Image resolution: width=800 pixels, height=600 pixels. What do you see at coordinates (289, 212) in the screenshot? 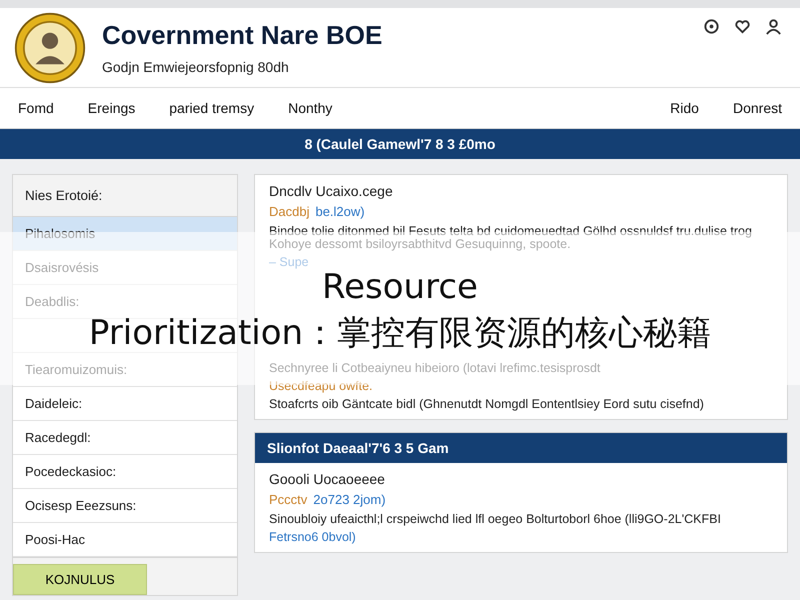
I see `meta-note: Dacdbj` at bounding box center [289, 212].